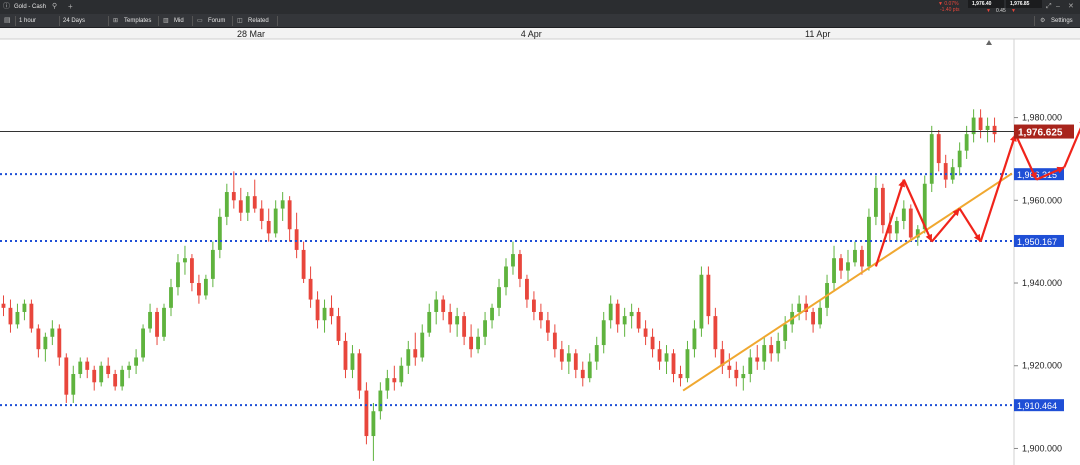  Describe the element at coordinates (137, 21) in the screenshot. I see `templates-button: Templates` at that location.